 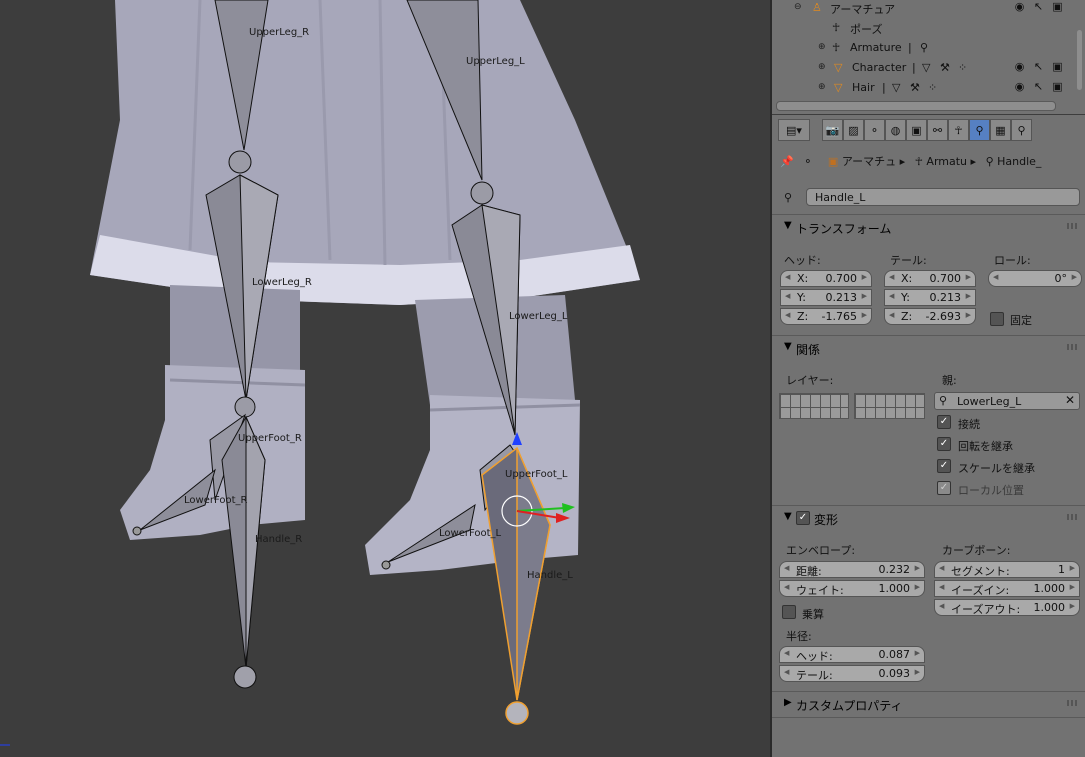 I want to click on tail-z-field: ◀ Z: -2.693 ▶, so click(x=930, y=316).